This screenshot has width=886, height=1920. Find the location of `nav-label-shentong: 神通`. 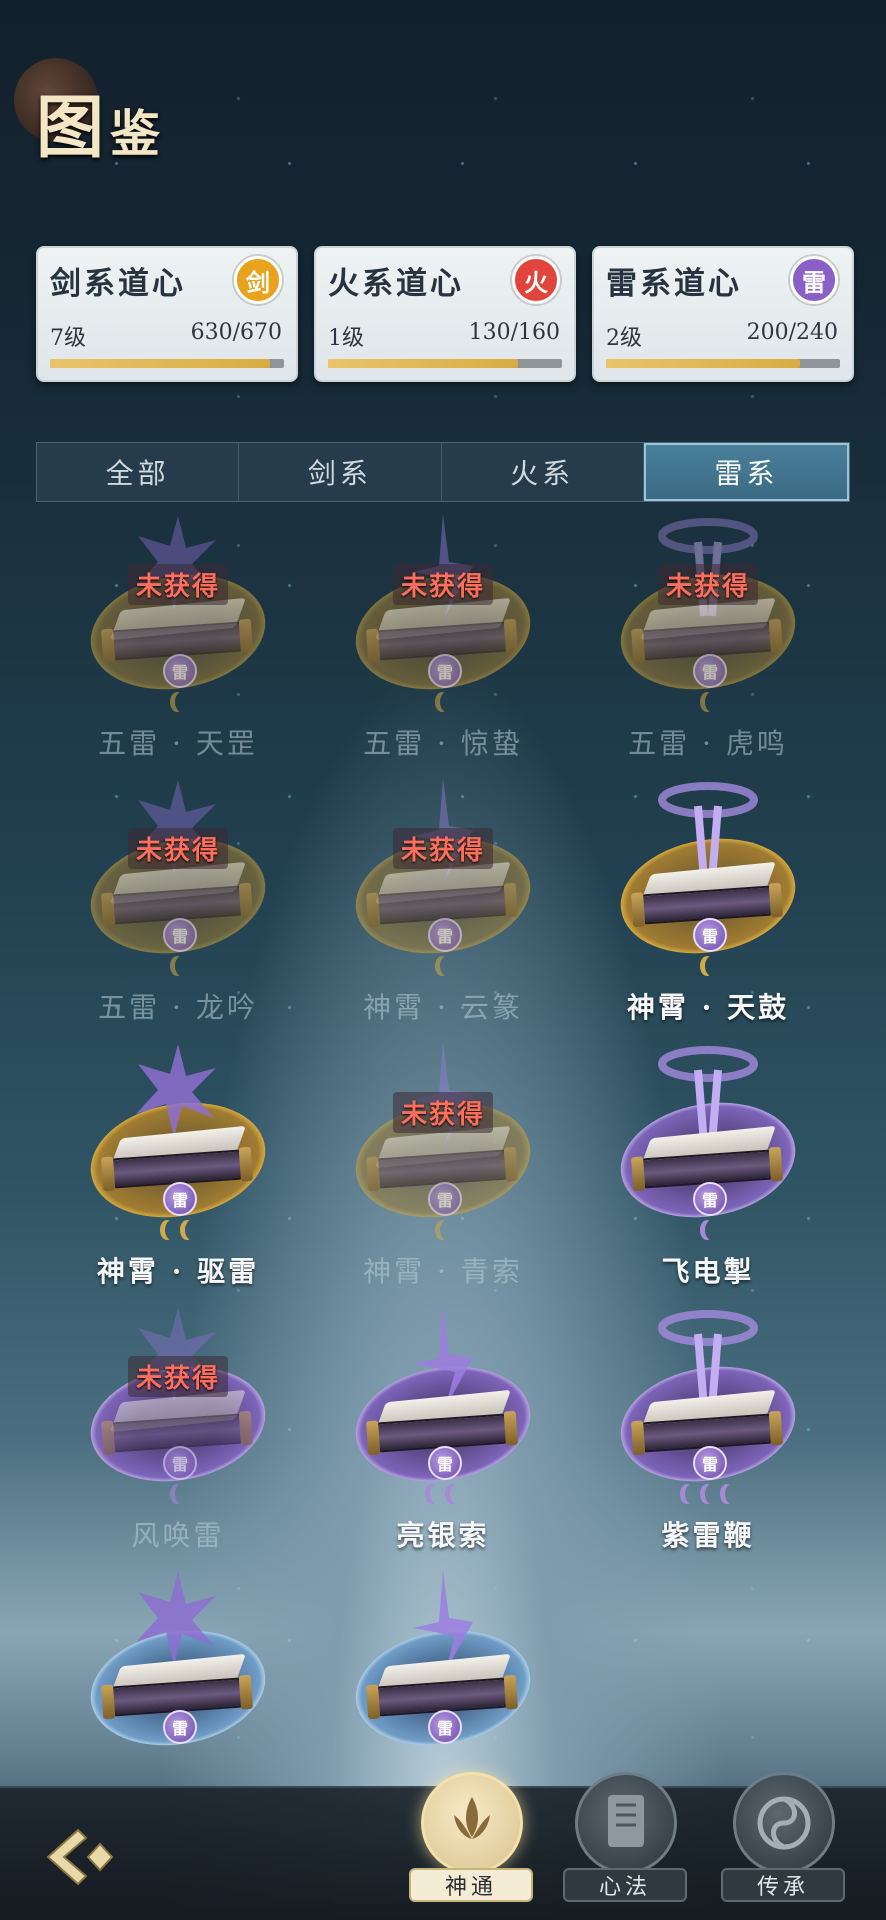

nav-label-shentong: 神通 is located at coordinates (471, 1885).